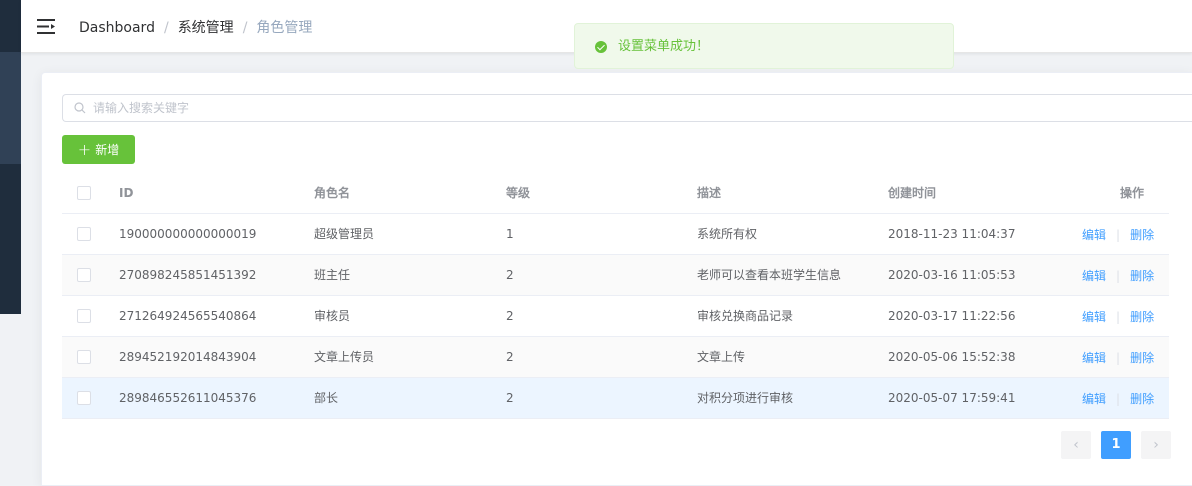 The image size is (1192, 486). What do you see at coordinates (952, 398) in the screenshot?
I see `cell-created: 2020-05-07 17:59:41` at bounding box center [952, 398].